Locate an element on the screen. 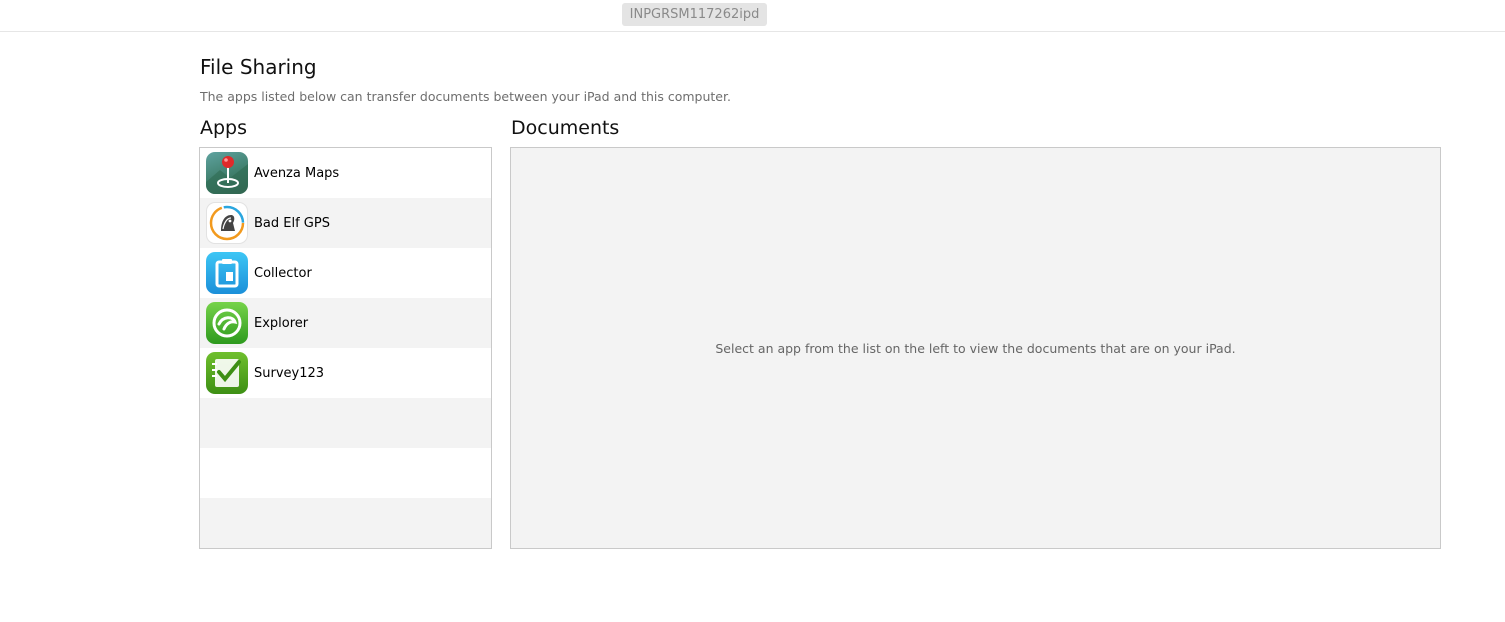 This screenshot has width=1505, height=622. top-bar: INPGRSM117262ipd is located at coordinates (752, 16).